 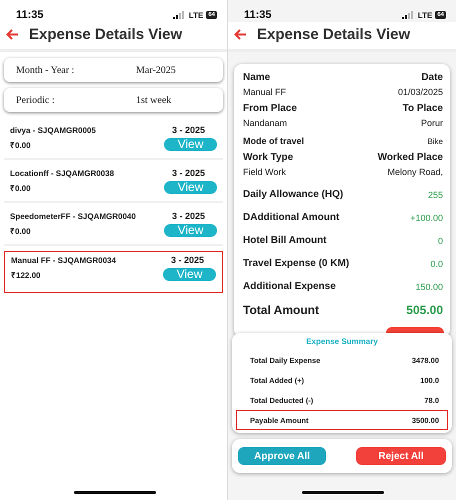 I want to click on filter-value: 1st week, so click(x=154, y=100).